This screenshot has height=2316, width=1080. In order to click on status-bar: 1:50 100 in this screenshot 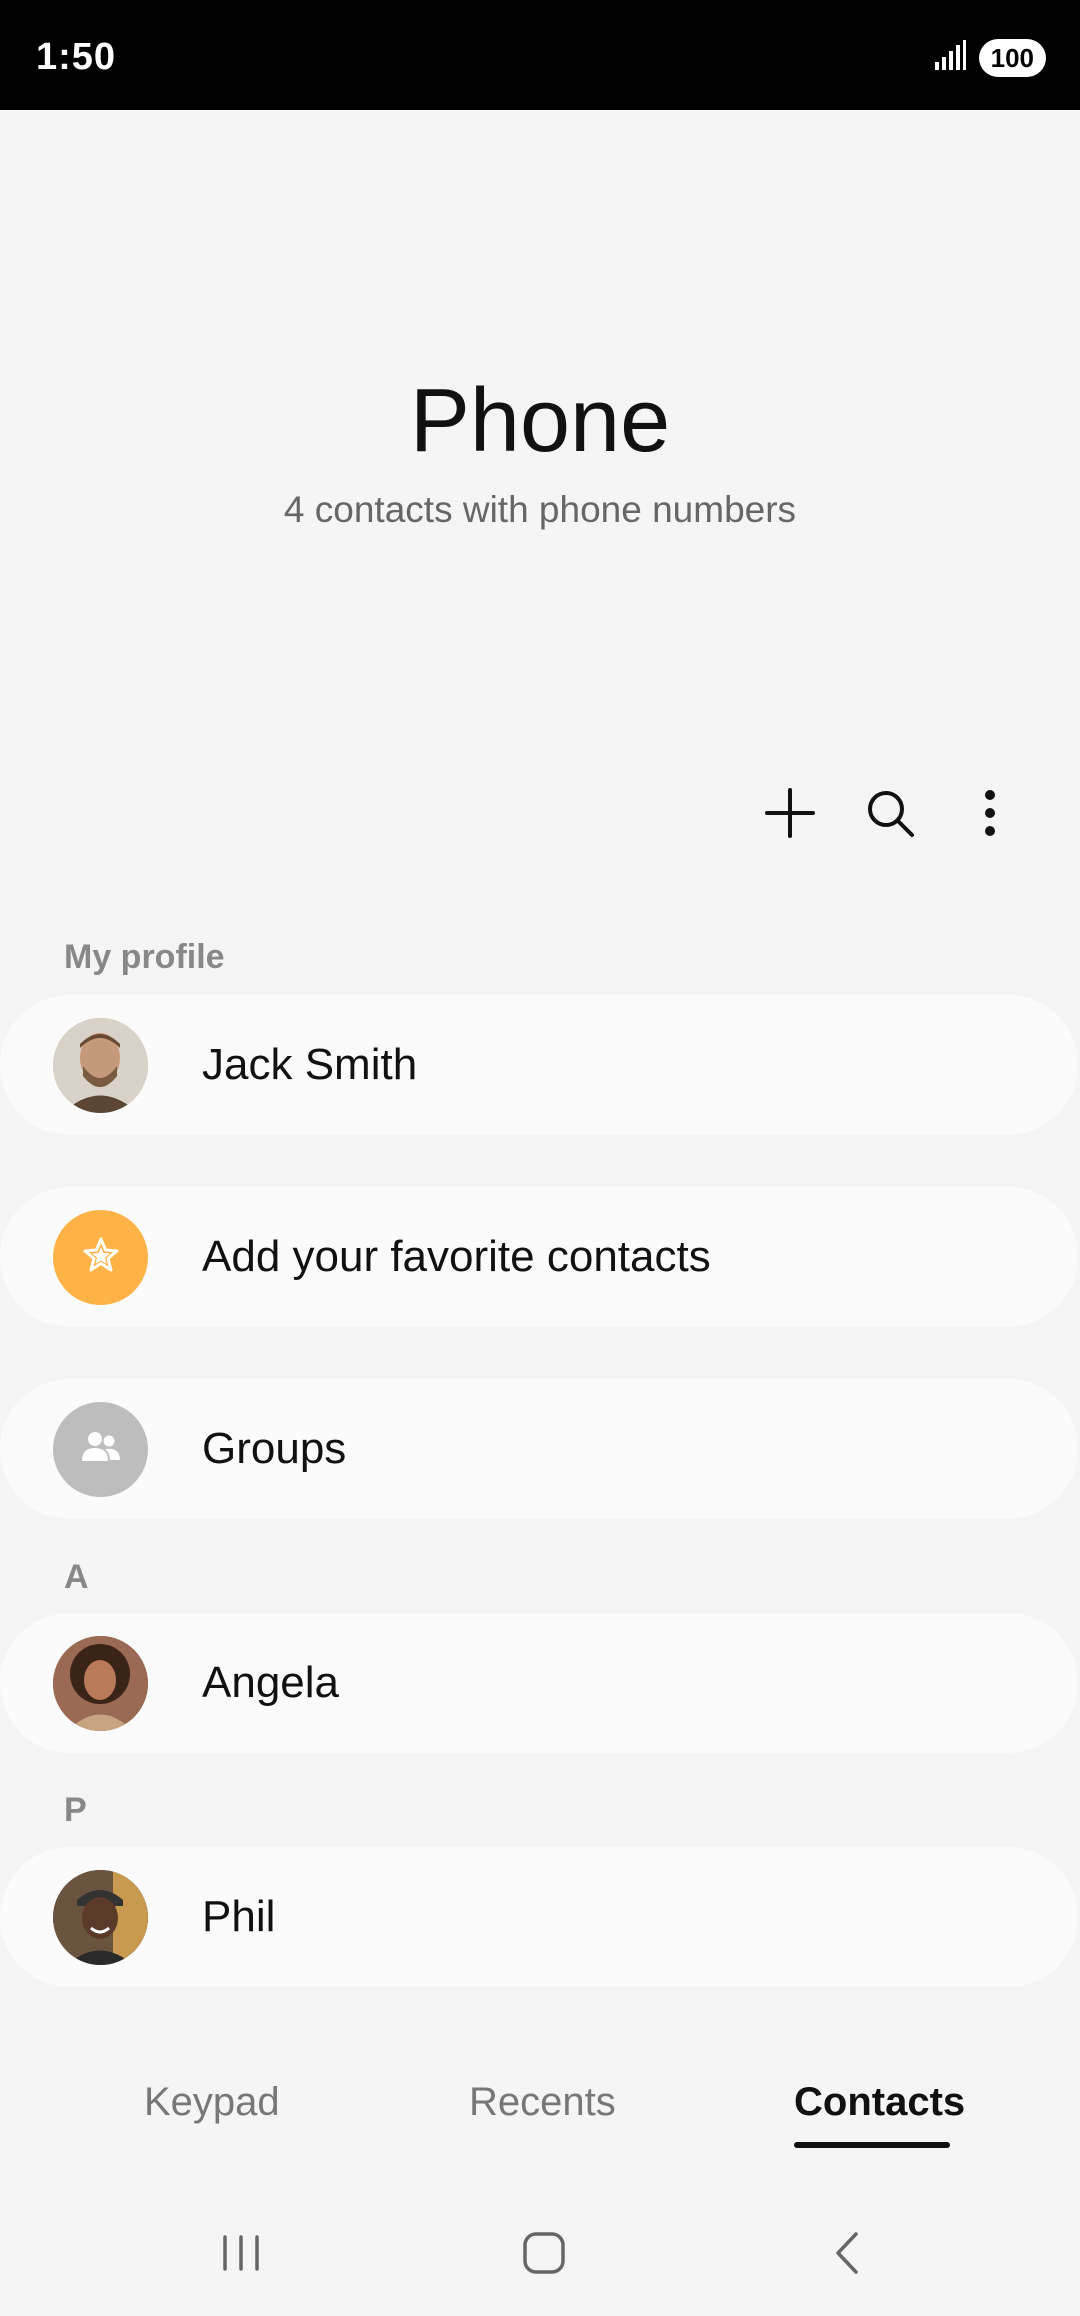, I will do `click(540, 55)`.